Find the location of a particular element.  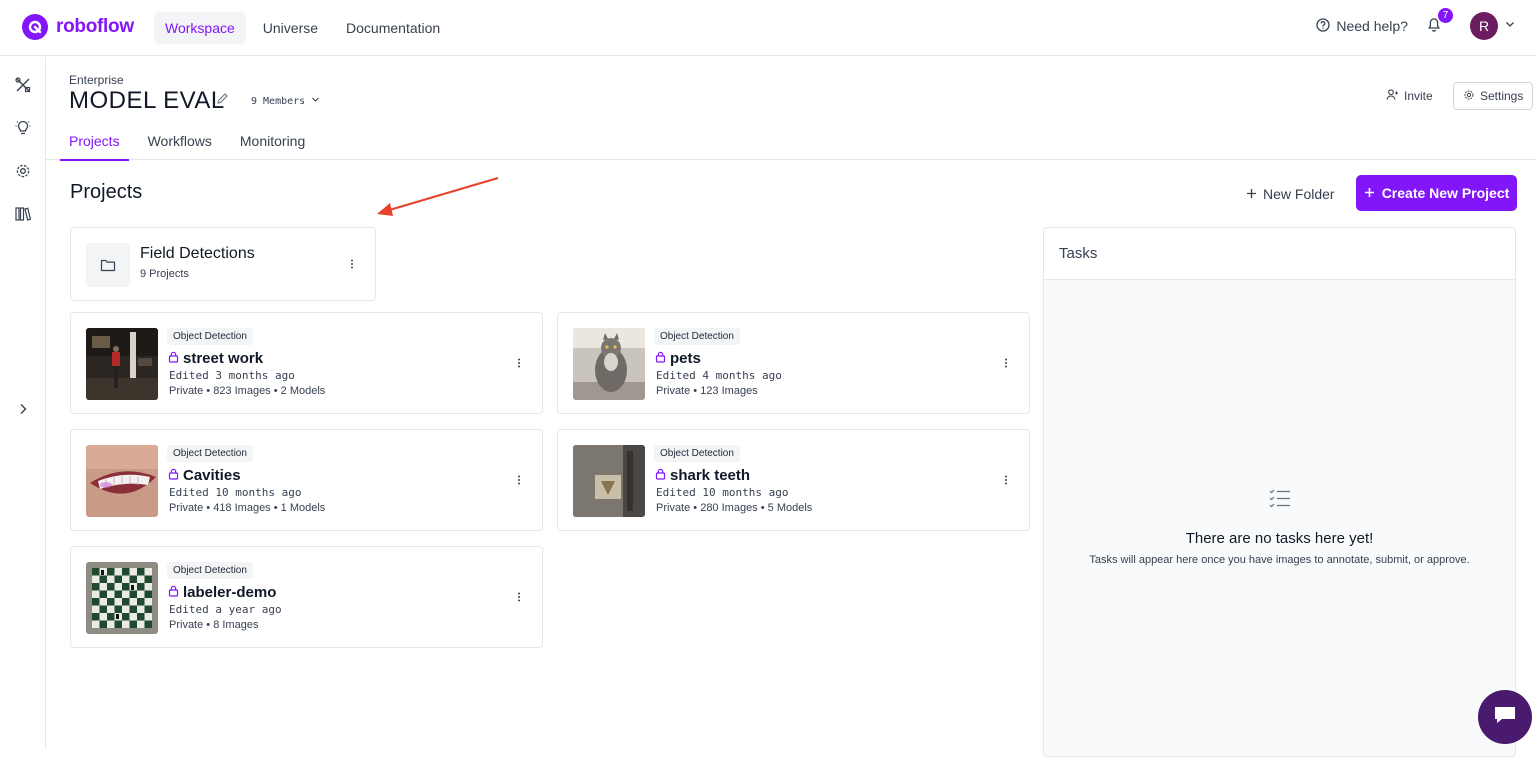

project-name: pets is located at coordinates (678, 358).